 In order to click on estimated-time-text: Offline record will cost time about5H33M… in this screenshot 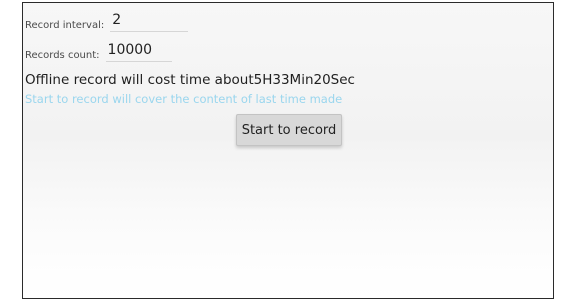, I will do `click(190, 80)`.